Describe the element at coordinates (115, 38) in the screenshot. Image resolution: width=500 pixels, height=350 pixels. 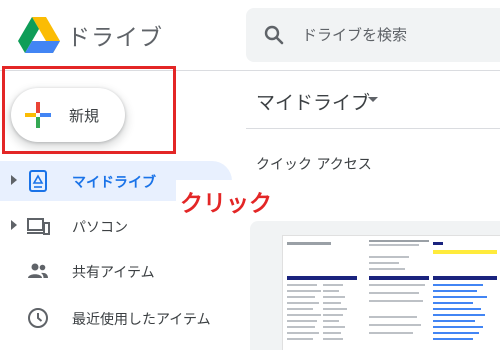
I see `app-title: ドライブ` at that location.